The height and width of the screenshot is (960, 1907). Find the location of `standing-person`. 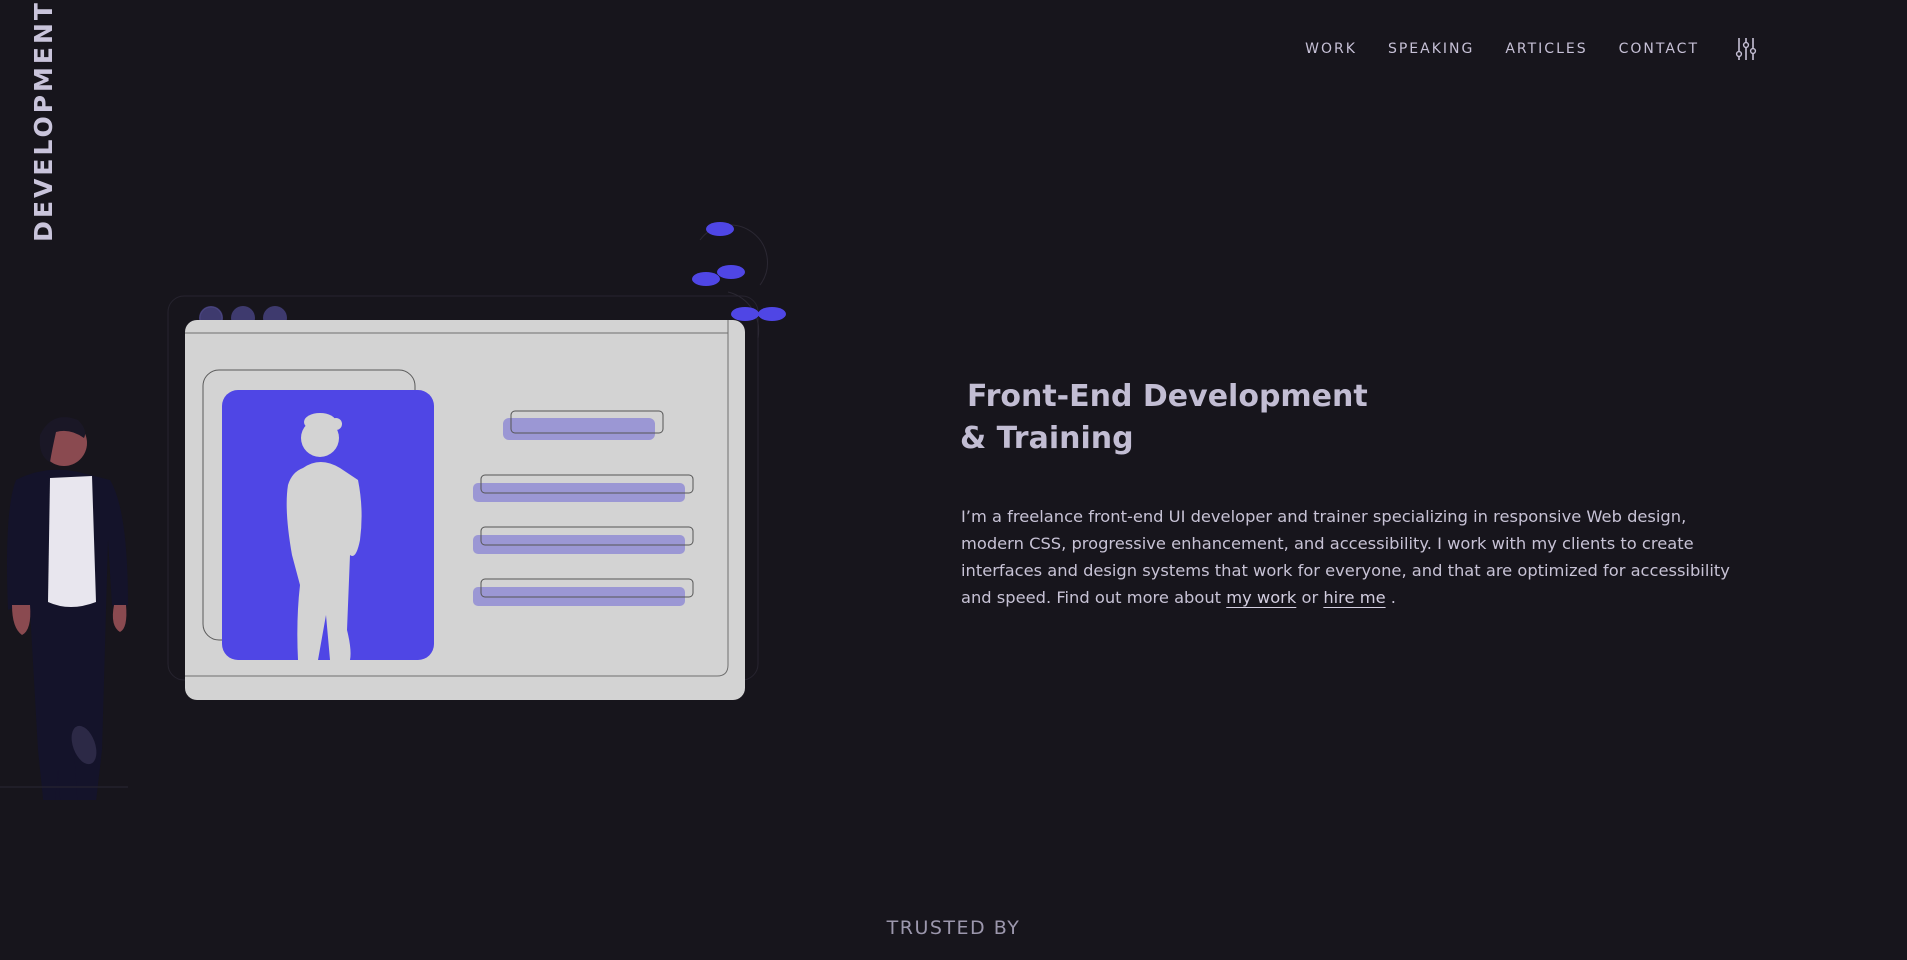

standing-person is located at coordinates (64, 608).